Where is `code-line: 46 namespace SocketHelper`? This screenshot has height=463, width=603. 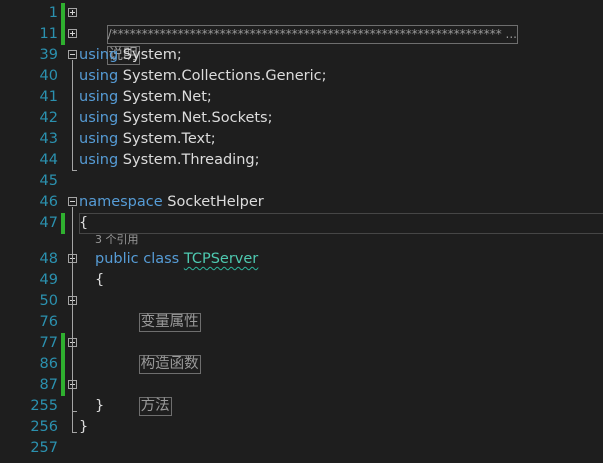 code-line: 46 namespace SocketHelper is located at coordinates (301, 202).